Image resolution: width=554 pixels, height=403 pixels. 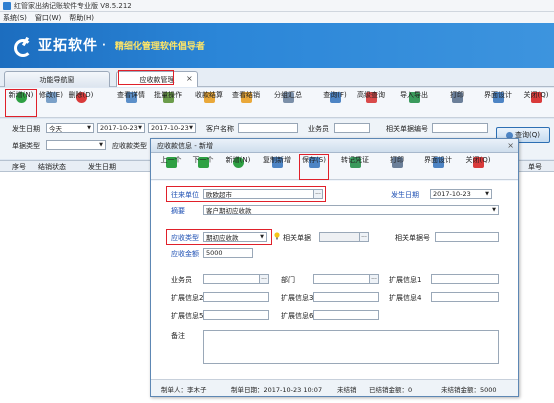 I want to click on menu-bar: 系统(S) 窗口(W) 帮助(H), so click(x=277, y=17).